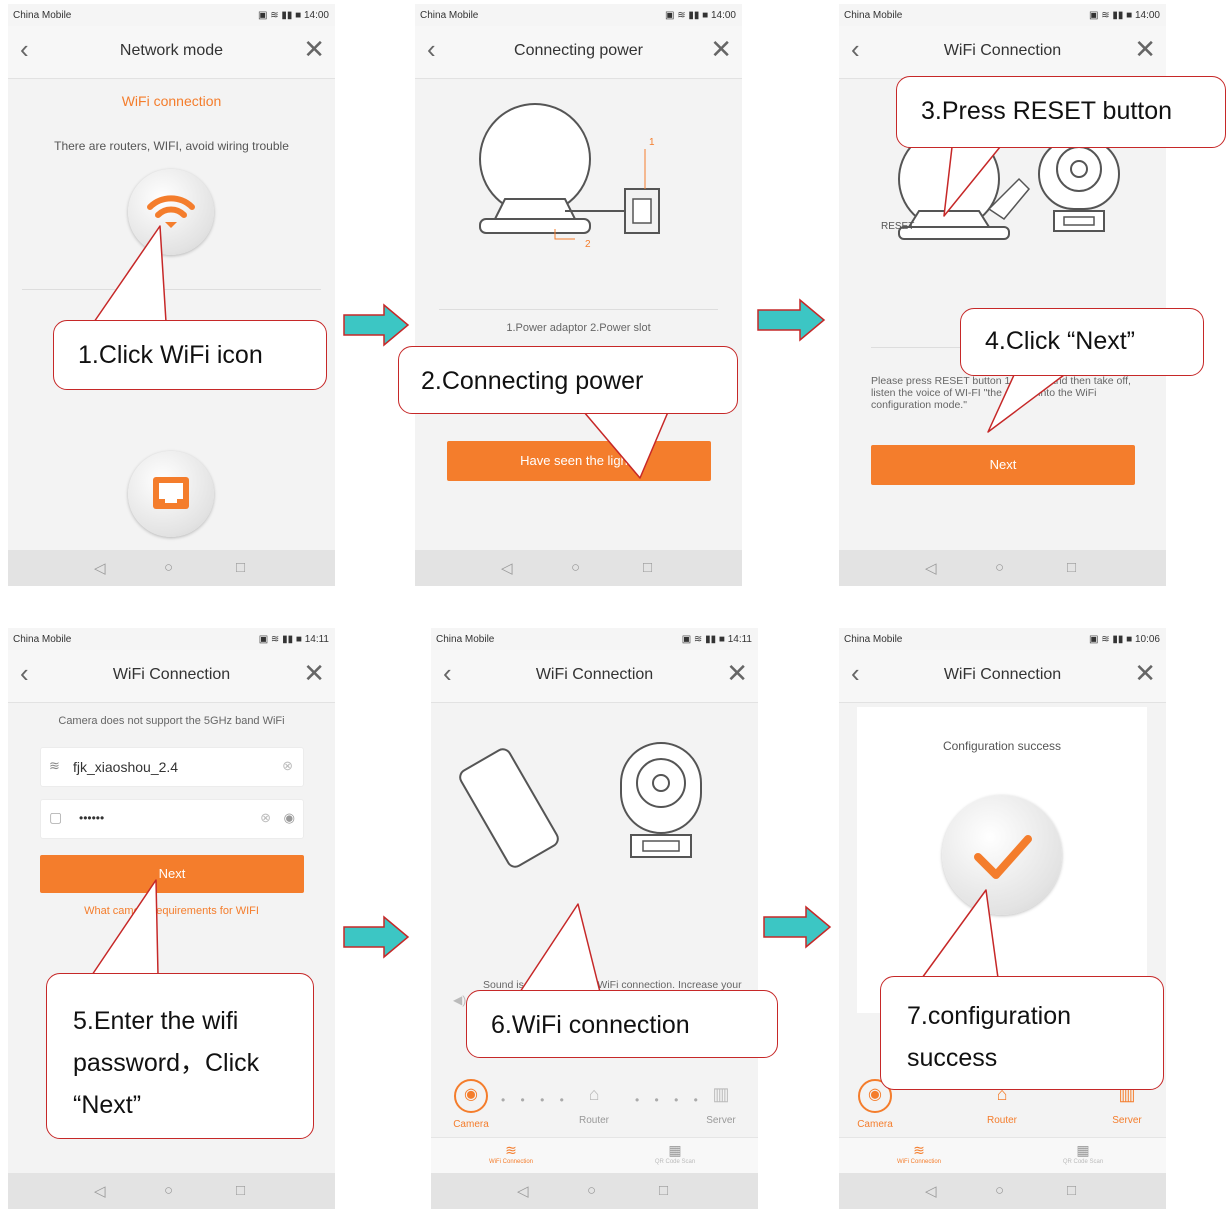 This screenshot has height=1209, width=1228. I want to click on callout-2: 2.Connecting power, so click(568, 380).